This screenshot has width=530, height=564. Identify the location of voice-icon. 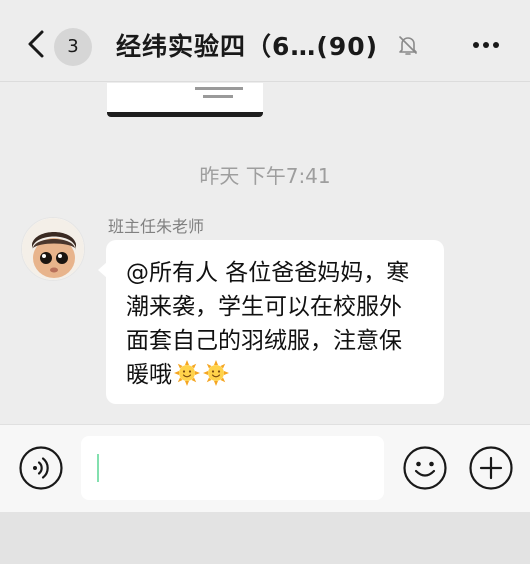
(41, 468).